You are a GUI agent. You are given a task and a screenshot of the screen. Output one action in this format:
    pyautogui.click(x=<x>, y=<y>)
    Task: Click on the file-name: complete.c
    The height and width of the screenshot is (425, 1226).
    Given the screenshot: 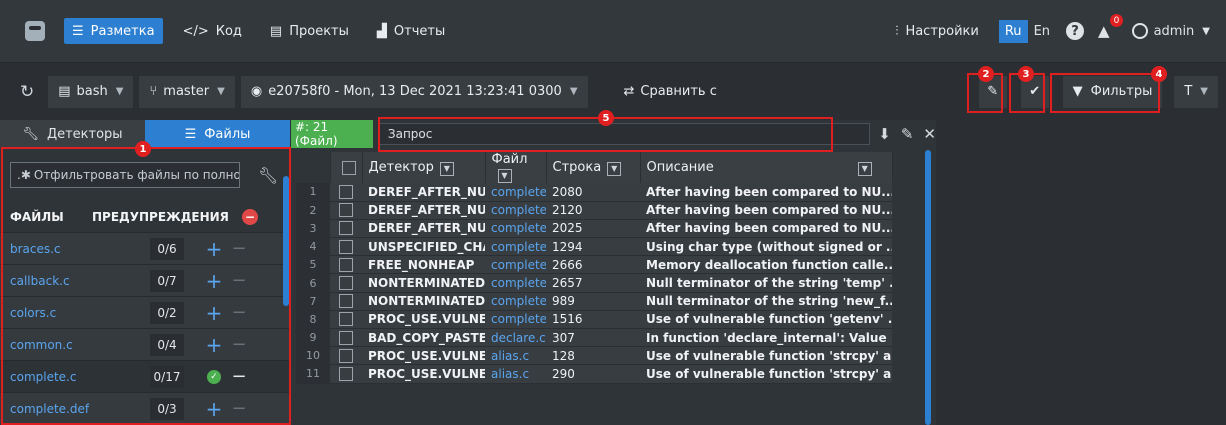 What is the action you would take?
    pyautogui.click(x=75, y=377)
    